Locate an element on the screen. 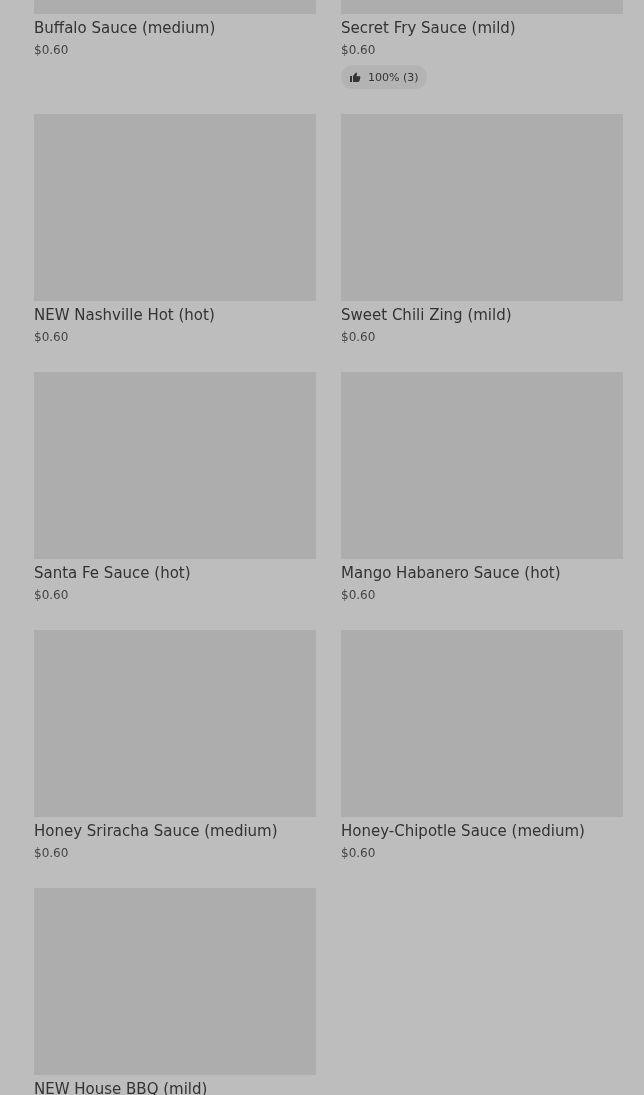  item-name: Sweet Chili Zing (mild) is located at coordinates (427, 315).